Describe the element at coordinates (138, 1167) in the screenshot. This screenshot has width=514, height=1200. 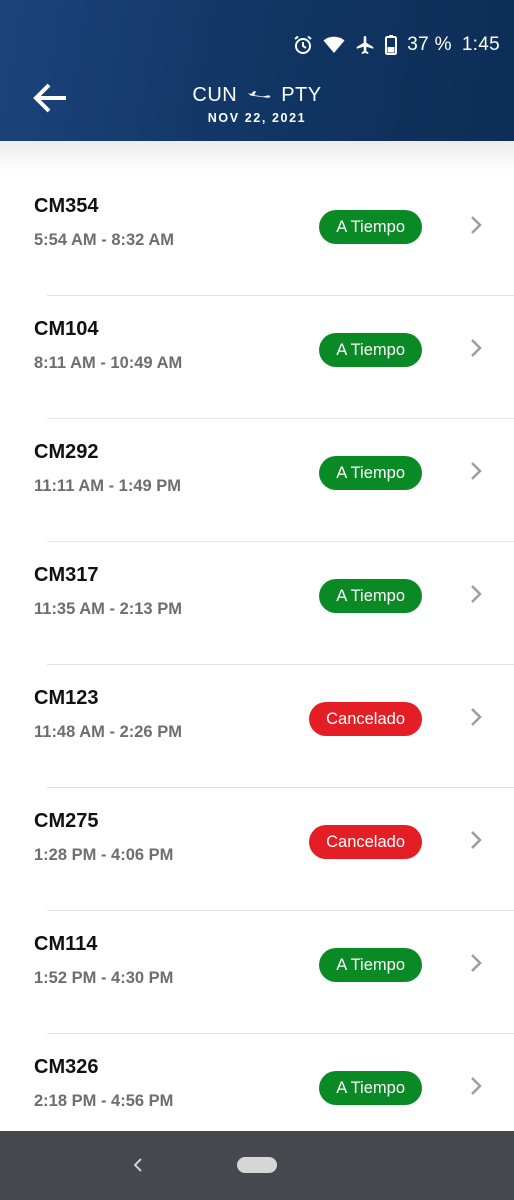
I see `nav-back-icon` at that location.